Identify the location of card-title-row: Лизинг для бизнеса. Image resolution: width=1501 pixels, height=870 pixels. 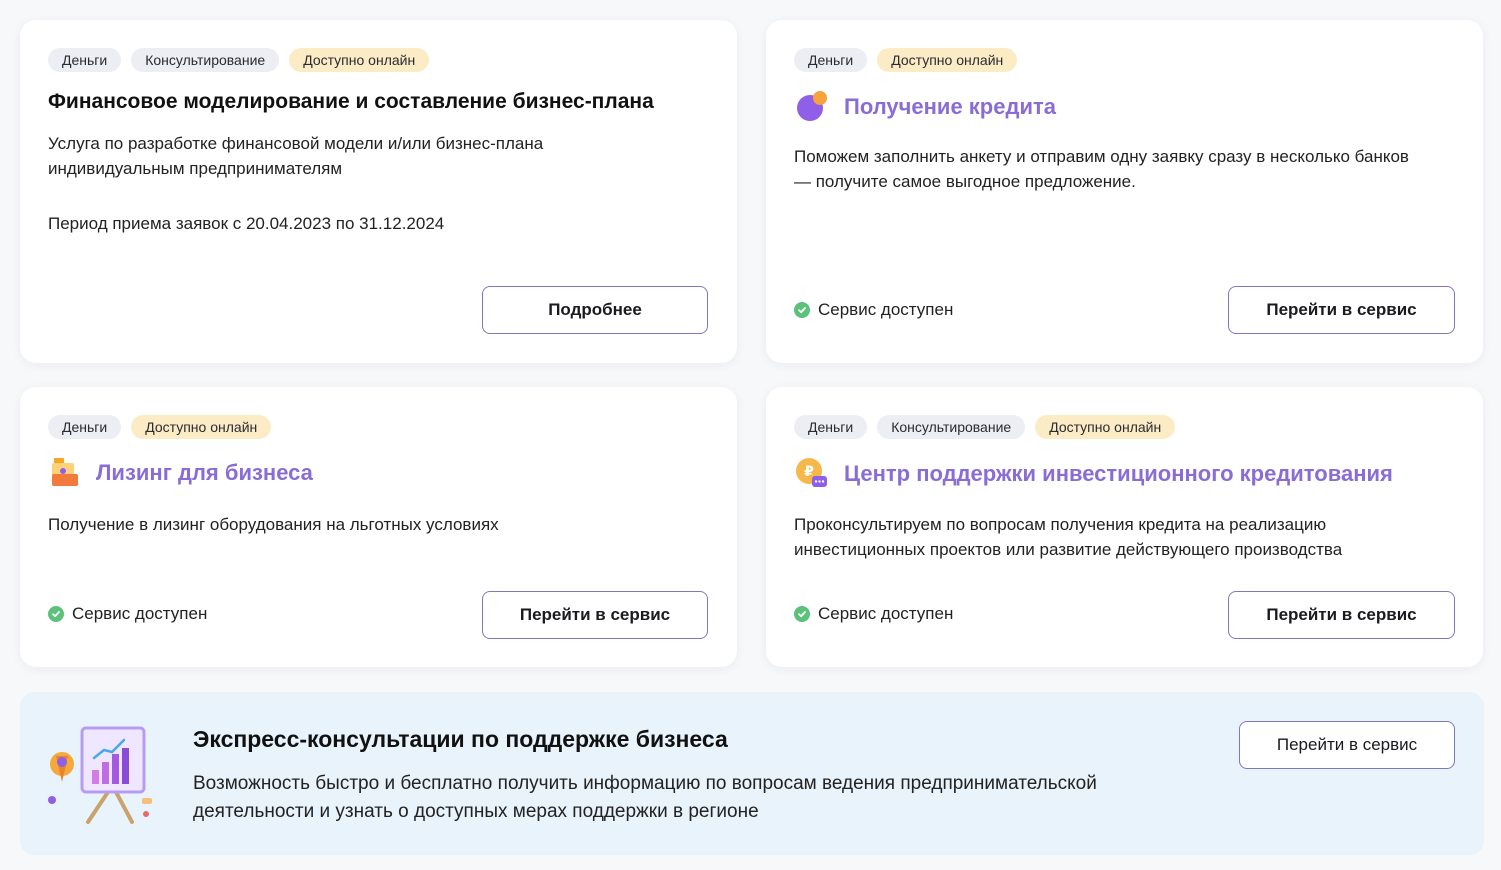
(180, 473).